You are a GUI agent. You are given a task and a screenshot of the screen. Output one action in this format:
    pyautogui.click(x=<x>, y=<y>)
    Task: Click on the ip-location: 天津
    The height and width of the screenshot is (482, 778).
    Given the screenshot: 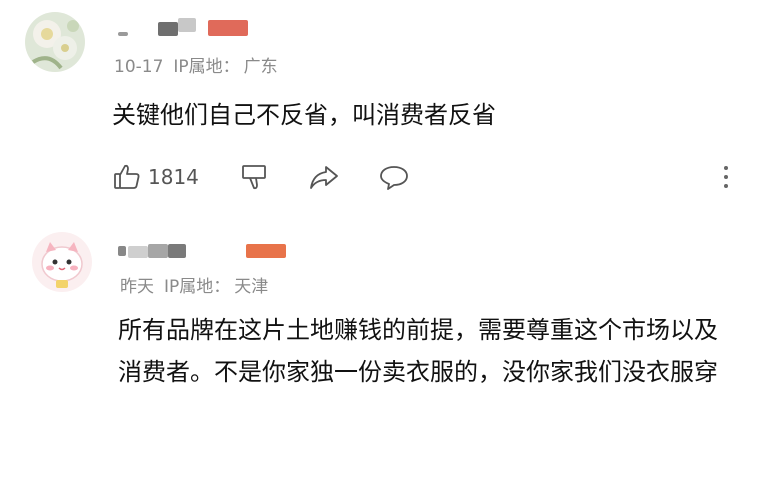 What is the action you would take?
    pyautogui.click(x=251, y=287)
    